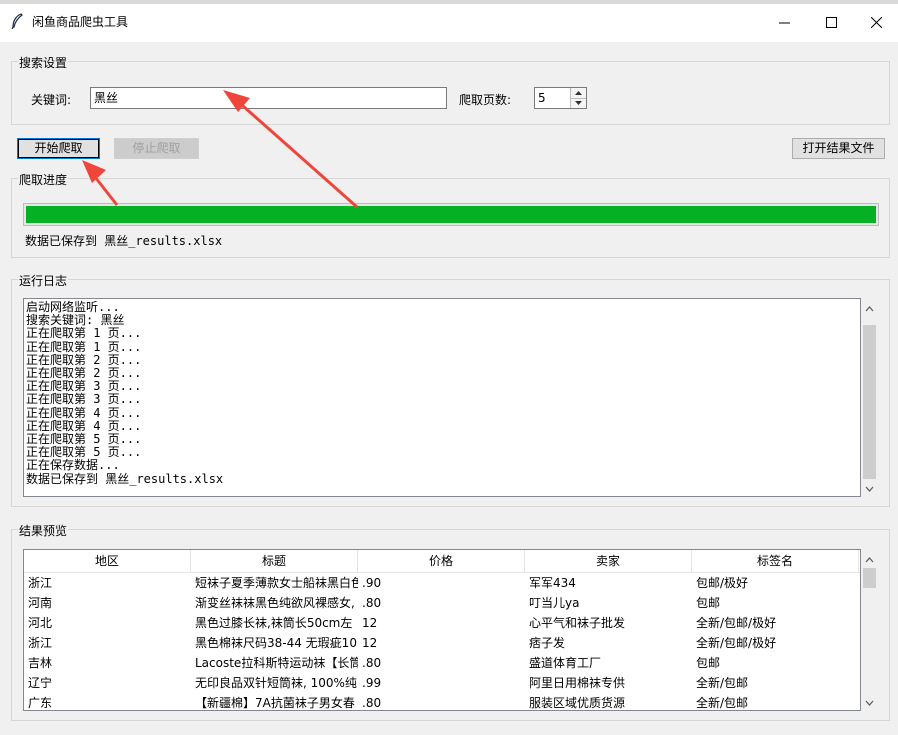 The height and width of the screenshot is (735, 898). Describe the element at coordinates (40, 663) in the screenshot. I see `table-cell: 吉林` at that location.